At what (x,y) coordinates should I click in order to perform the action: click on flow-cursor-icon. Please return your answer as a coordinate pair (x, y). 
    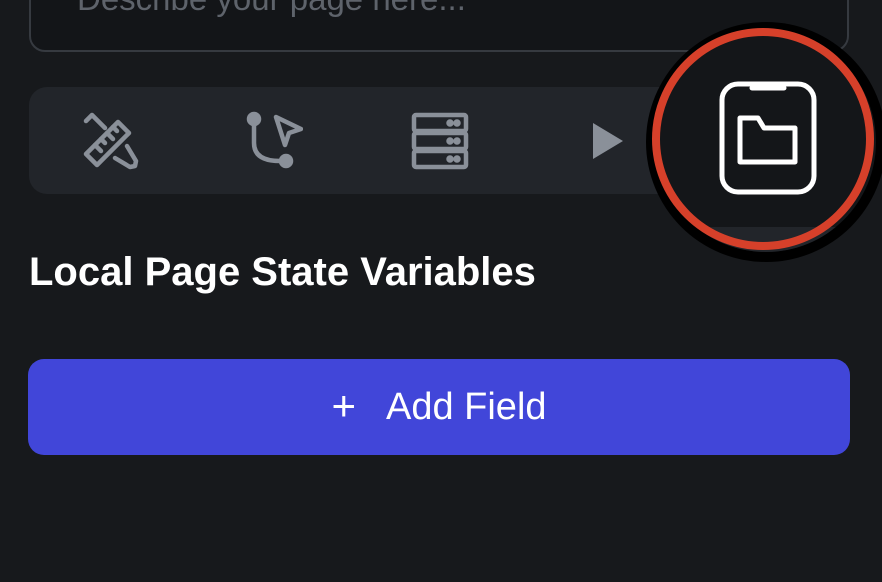
    Looking at the image, I should click on (271, 141).